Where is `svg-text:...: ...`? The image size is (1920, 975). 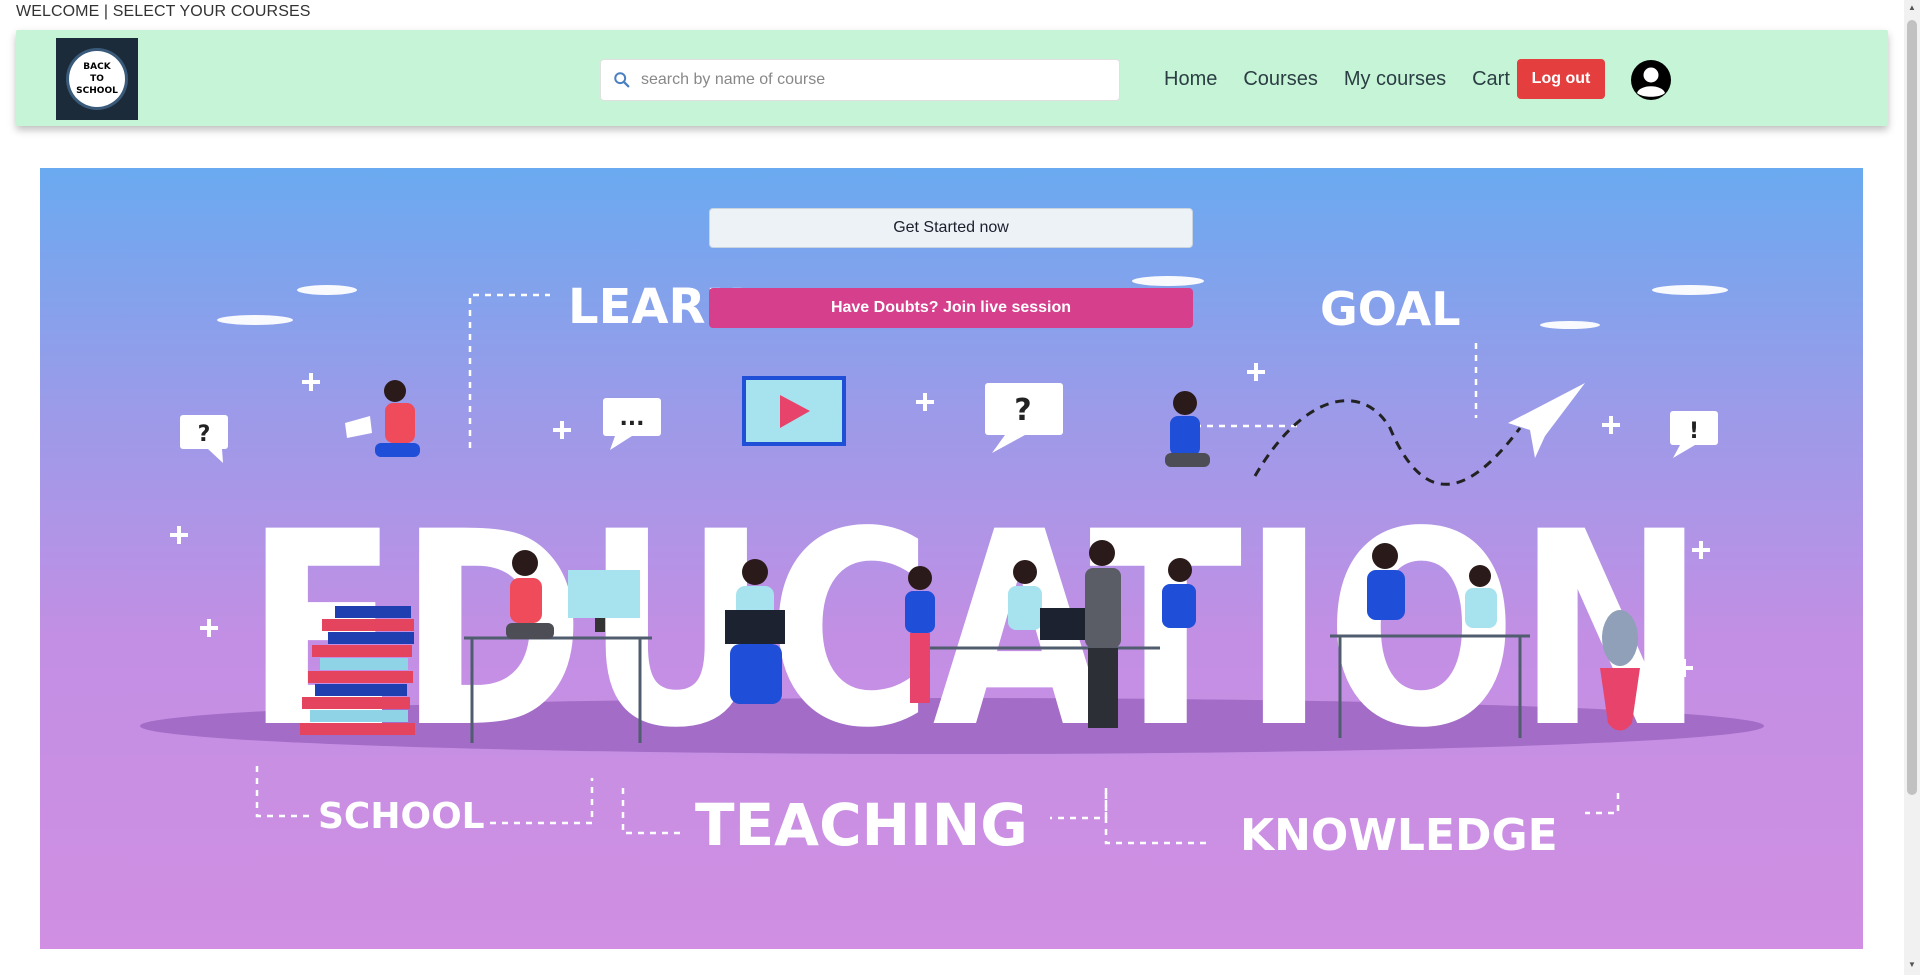 svg-text:...: ... is located at coordinates (631, 418).